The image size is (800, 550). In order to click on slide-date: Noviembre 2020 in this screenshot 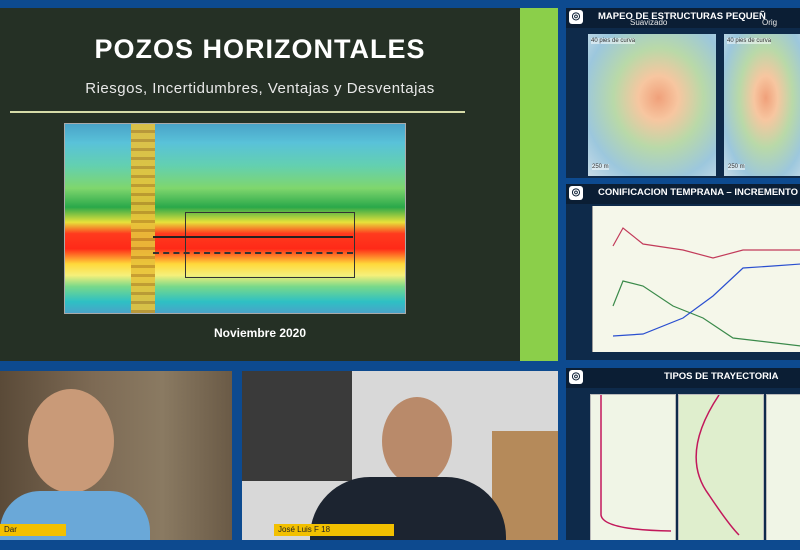, I will do `click(260, 333)`.